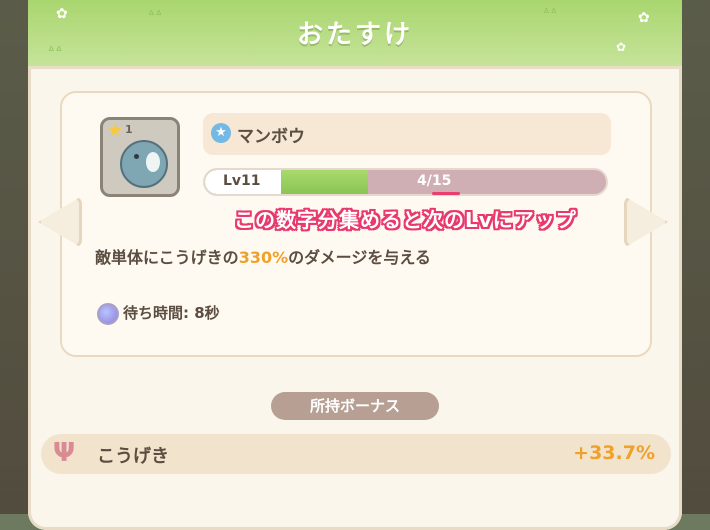 Image resolution: width=710 pixels, height=530 pixels. I want to click on bonus-stat-value: +33.7%, so click(614, 453).